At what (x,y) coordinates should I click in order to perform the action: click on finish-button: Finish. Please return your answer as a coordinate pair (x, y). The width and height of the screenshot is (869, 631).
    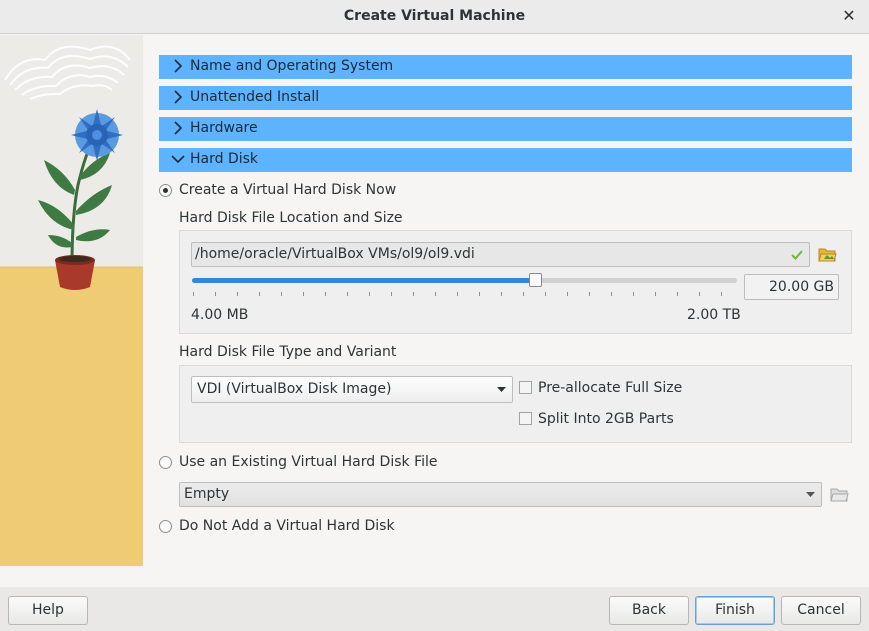
    Looking at the image, I should click on (735, 610).